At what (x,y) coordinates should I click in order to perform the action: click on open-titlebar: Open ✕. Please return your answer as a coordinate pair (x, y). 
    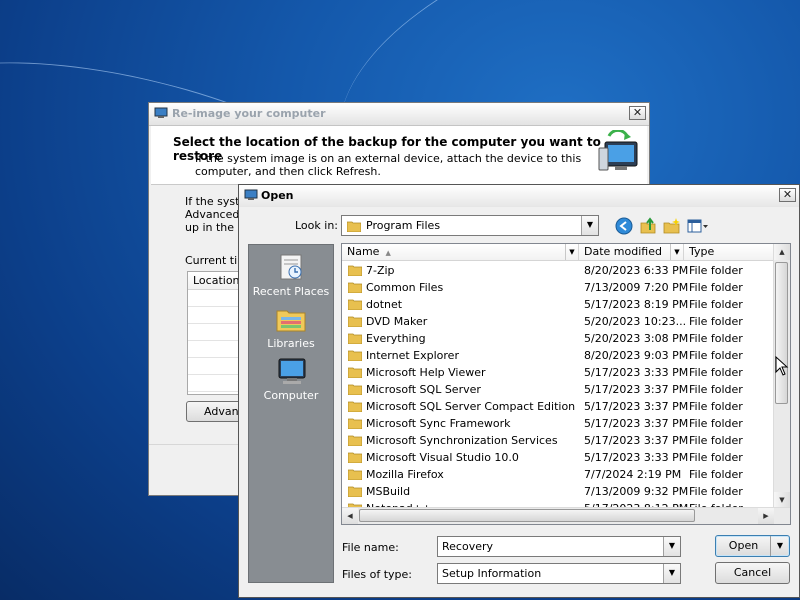
    Looking at the image, I should click on (519, 196).